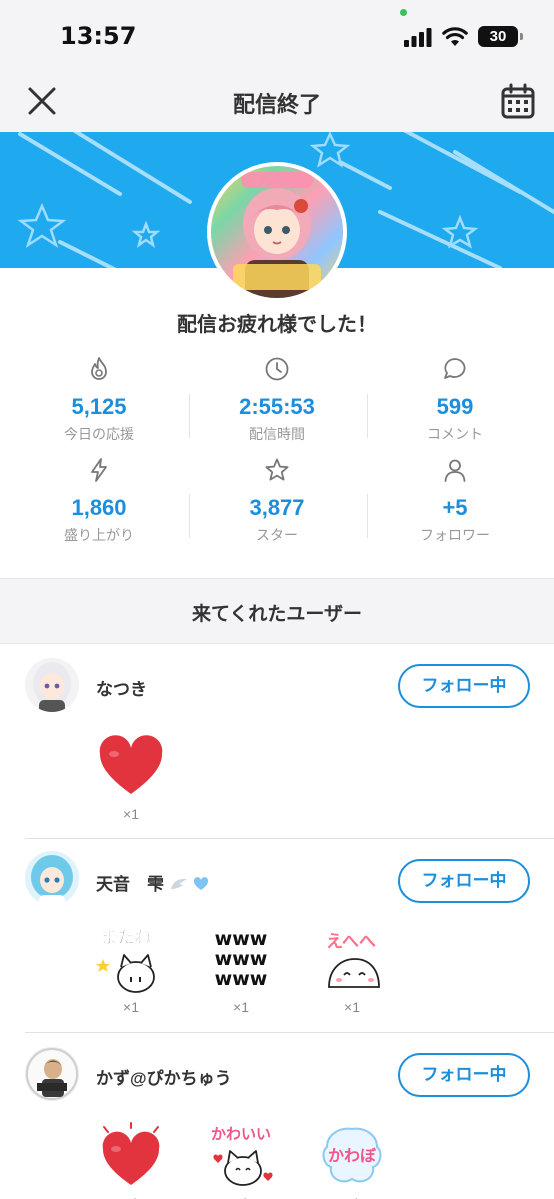 This screenshot has width=554, height=1199. I want to click on stat-followers: +5 フォロワー, so click(455, 501).